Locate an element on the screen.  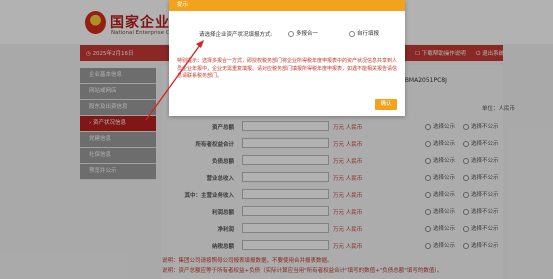
option-self-fill-radio: 自行填报 is located at coordinates (364, 33).